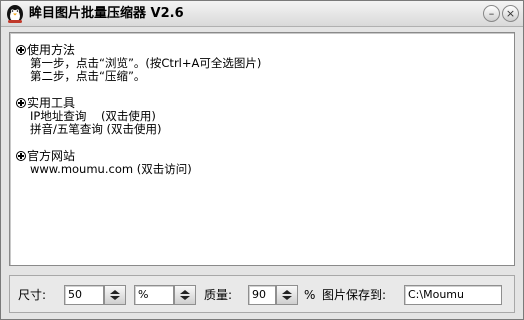 The width and height of the screenshot is (524, 320). What do you see at coordinates (185, 295) in the screenshot?
I see `unit-spinner` at bounding box center [185, 295].